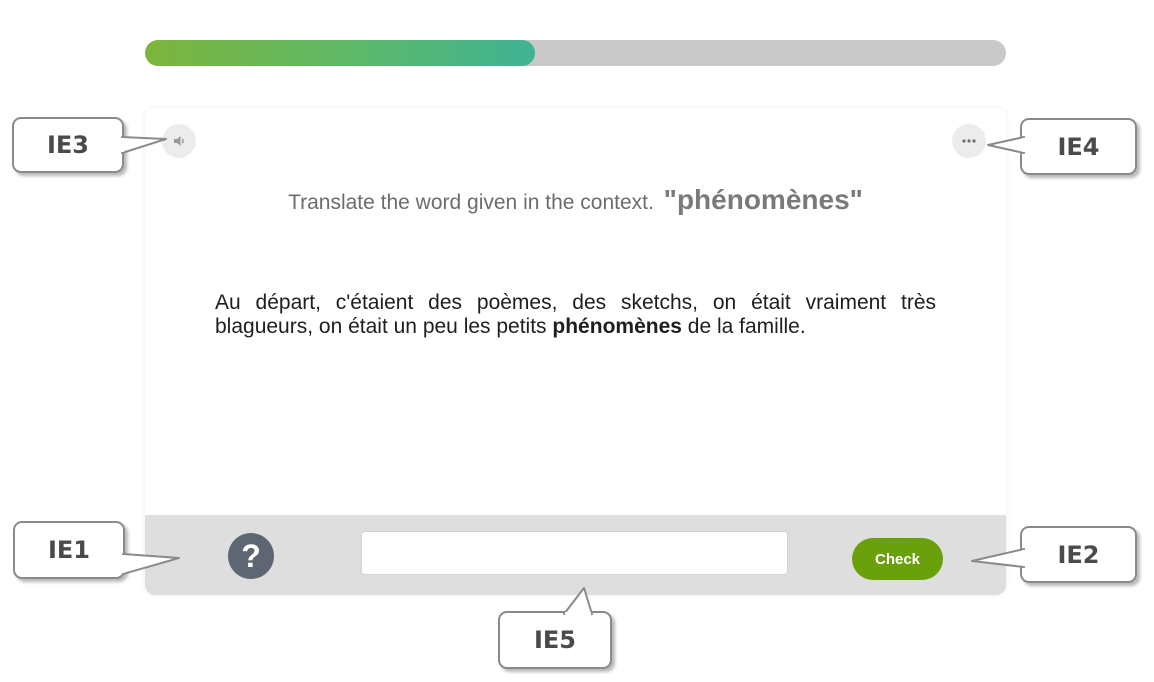 The width and height of the screenshot is (1154, 682). What do you see at coordinates (999, 558) in the screenshot?
I see `callout-ie2-pointer` at bounding box center [999, 558].